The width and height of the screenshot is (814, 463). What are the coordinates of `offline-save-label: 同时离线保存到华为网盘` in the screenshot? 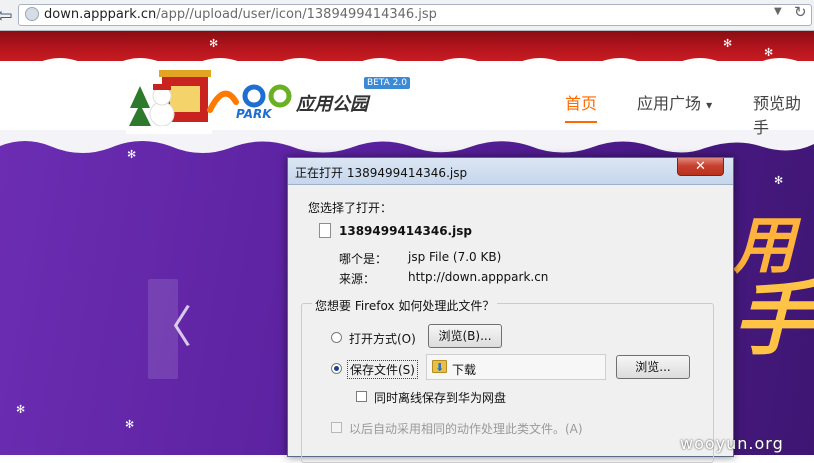 It's located at (440, 397).